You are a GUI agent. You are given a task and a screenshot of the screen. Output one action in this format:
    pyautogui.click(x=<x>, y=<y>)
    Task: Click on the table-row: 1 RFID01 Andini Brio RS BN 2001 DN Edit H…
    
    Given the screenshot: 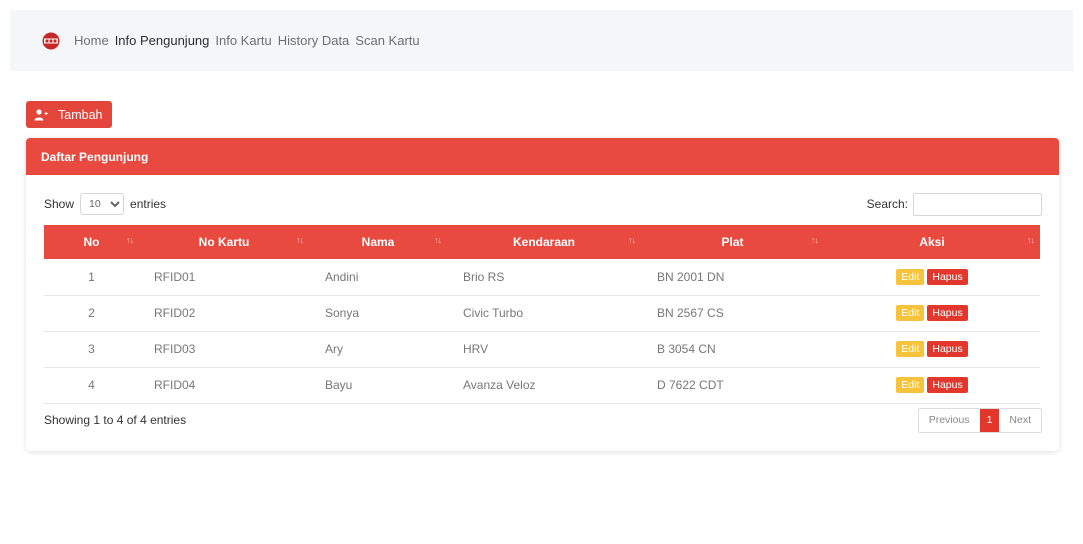 What is the action you would take?
    pyautogui.click(x=542, y=277)
    